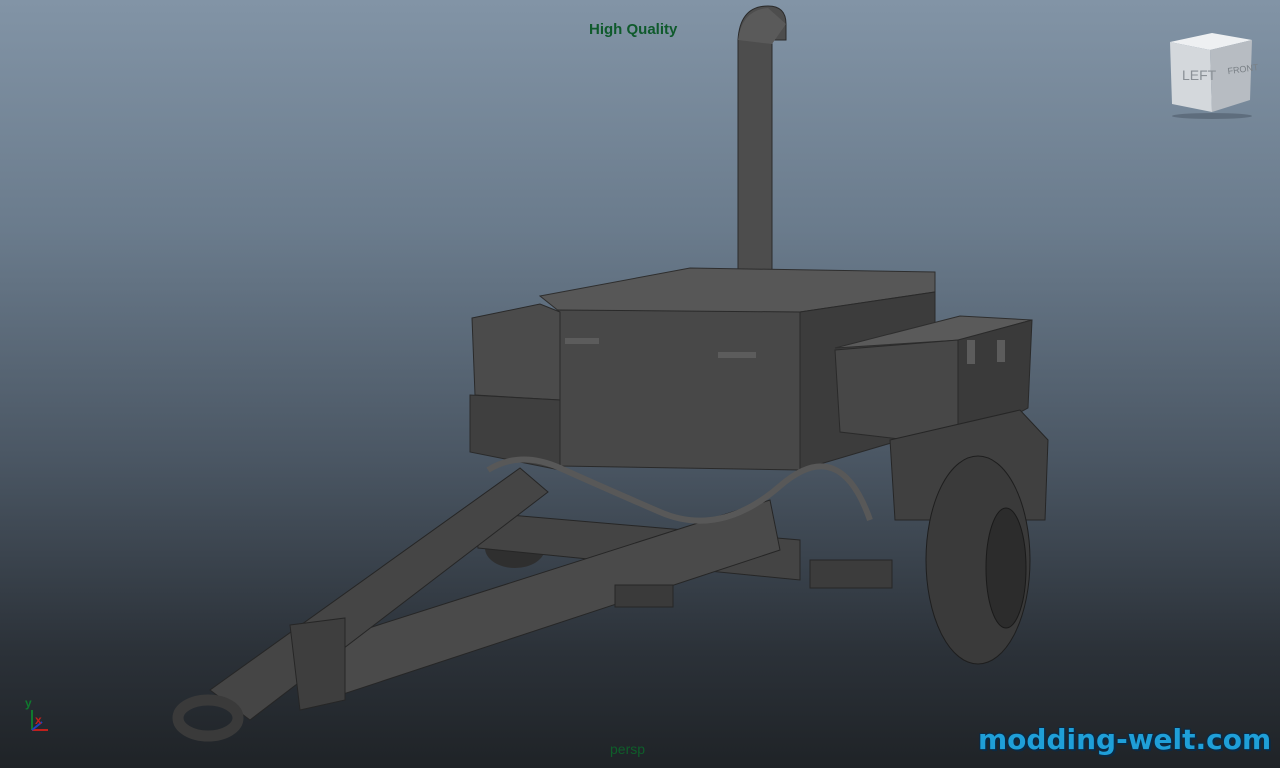  I want to click on left-toolbox, so click(516, 352).